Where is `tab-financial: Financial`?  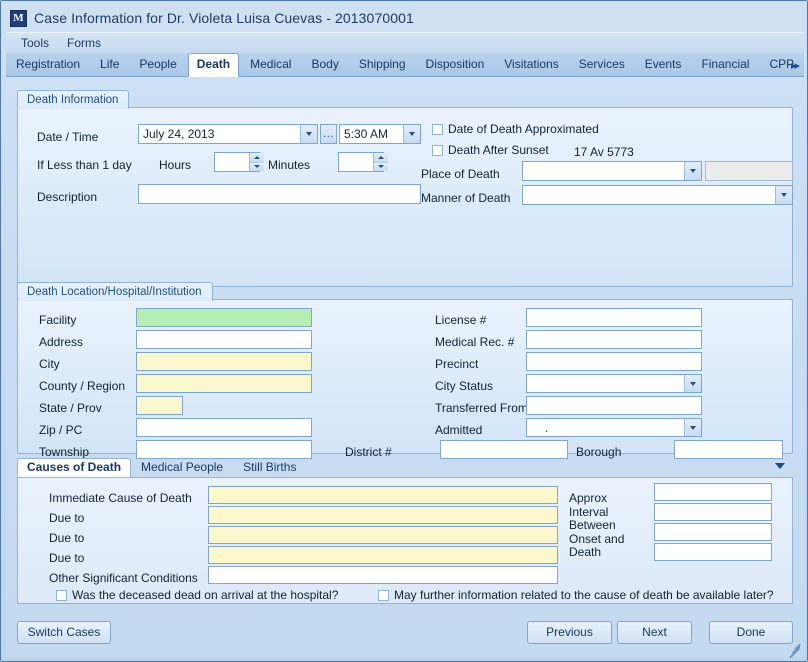
tab-financial: Financial is located at coordinates (725, 64).